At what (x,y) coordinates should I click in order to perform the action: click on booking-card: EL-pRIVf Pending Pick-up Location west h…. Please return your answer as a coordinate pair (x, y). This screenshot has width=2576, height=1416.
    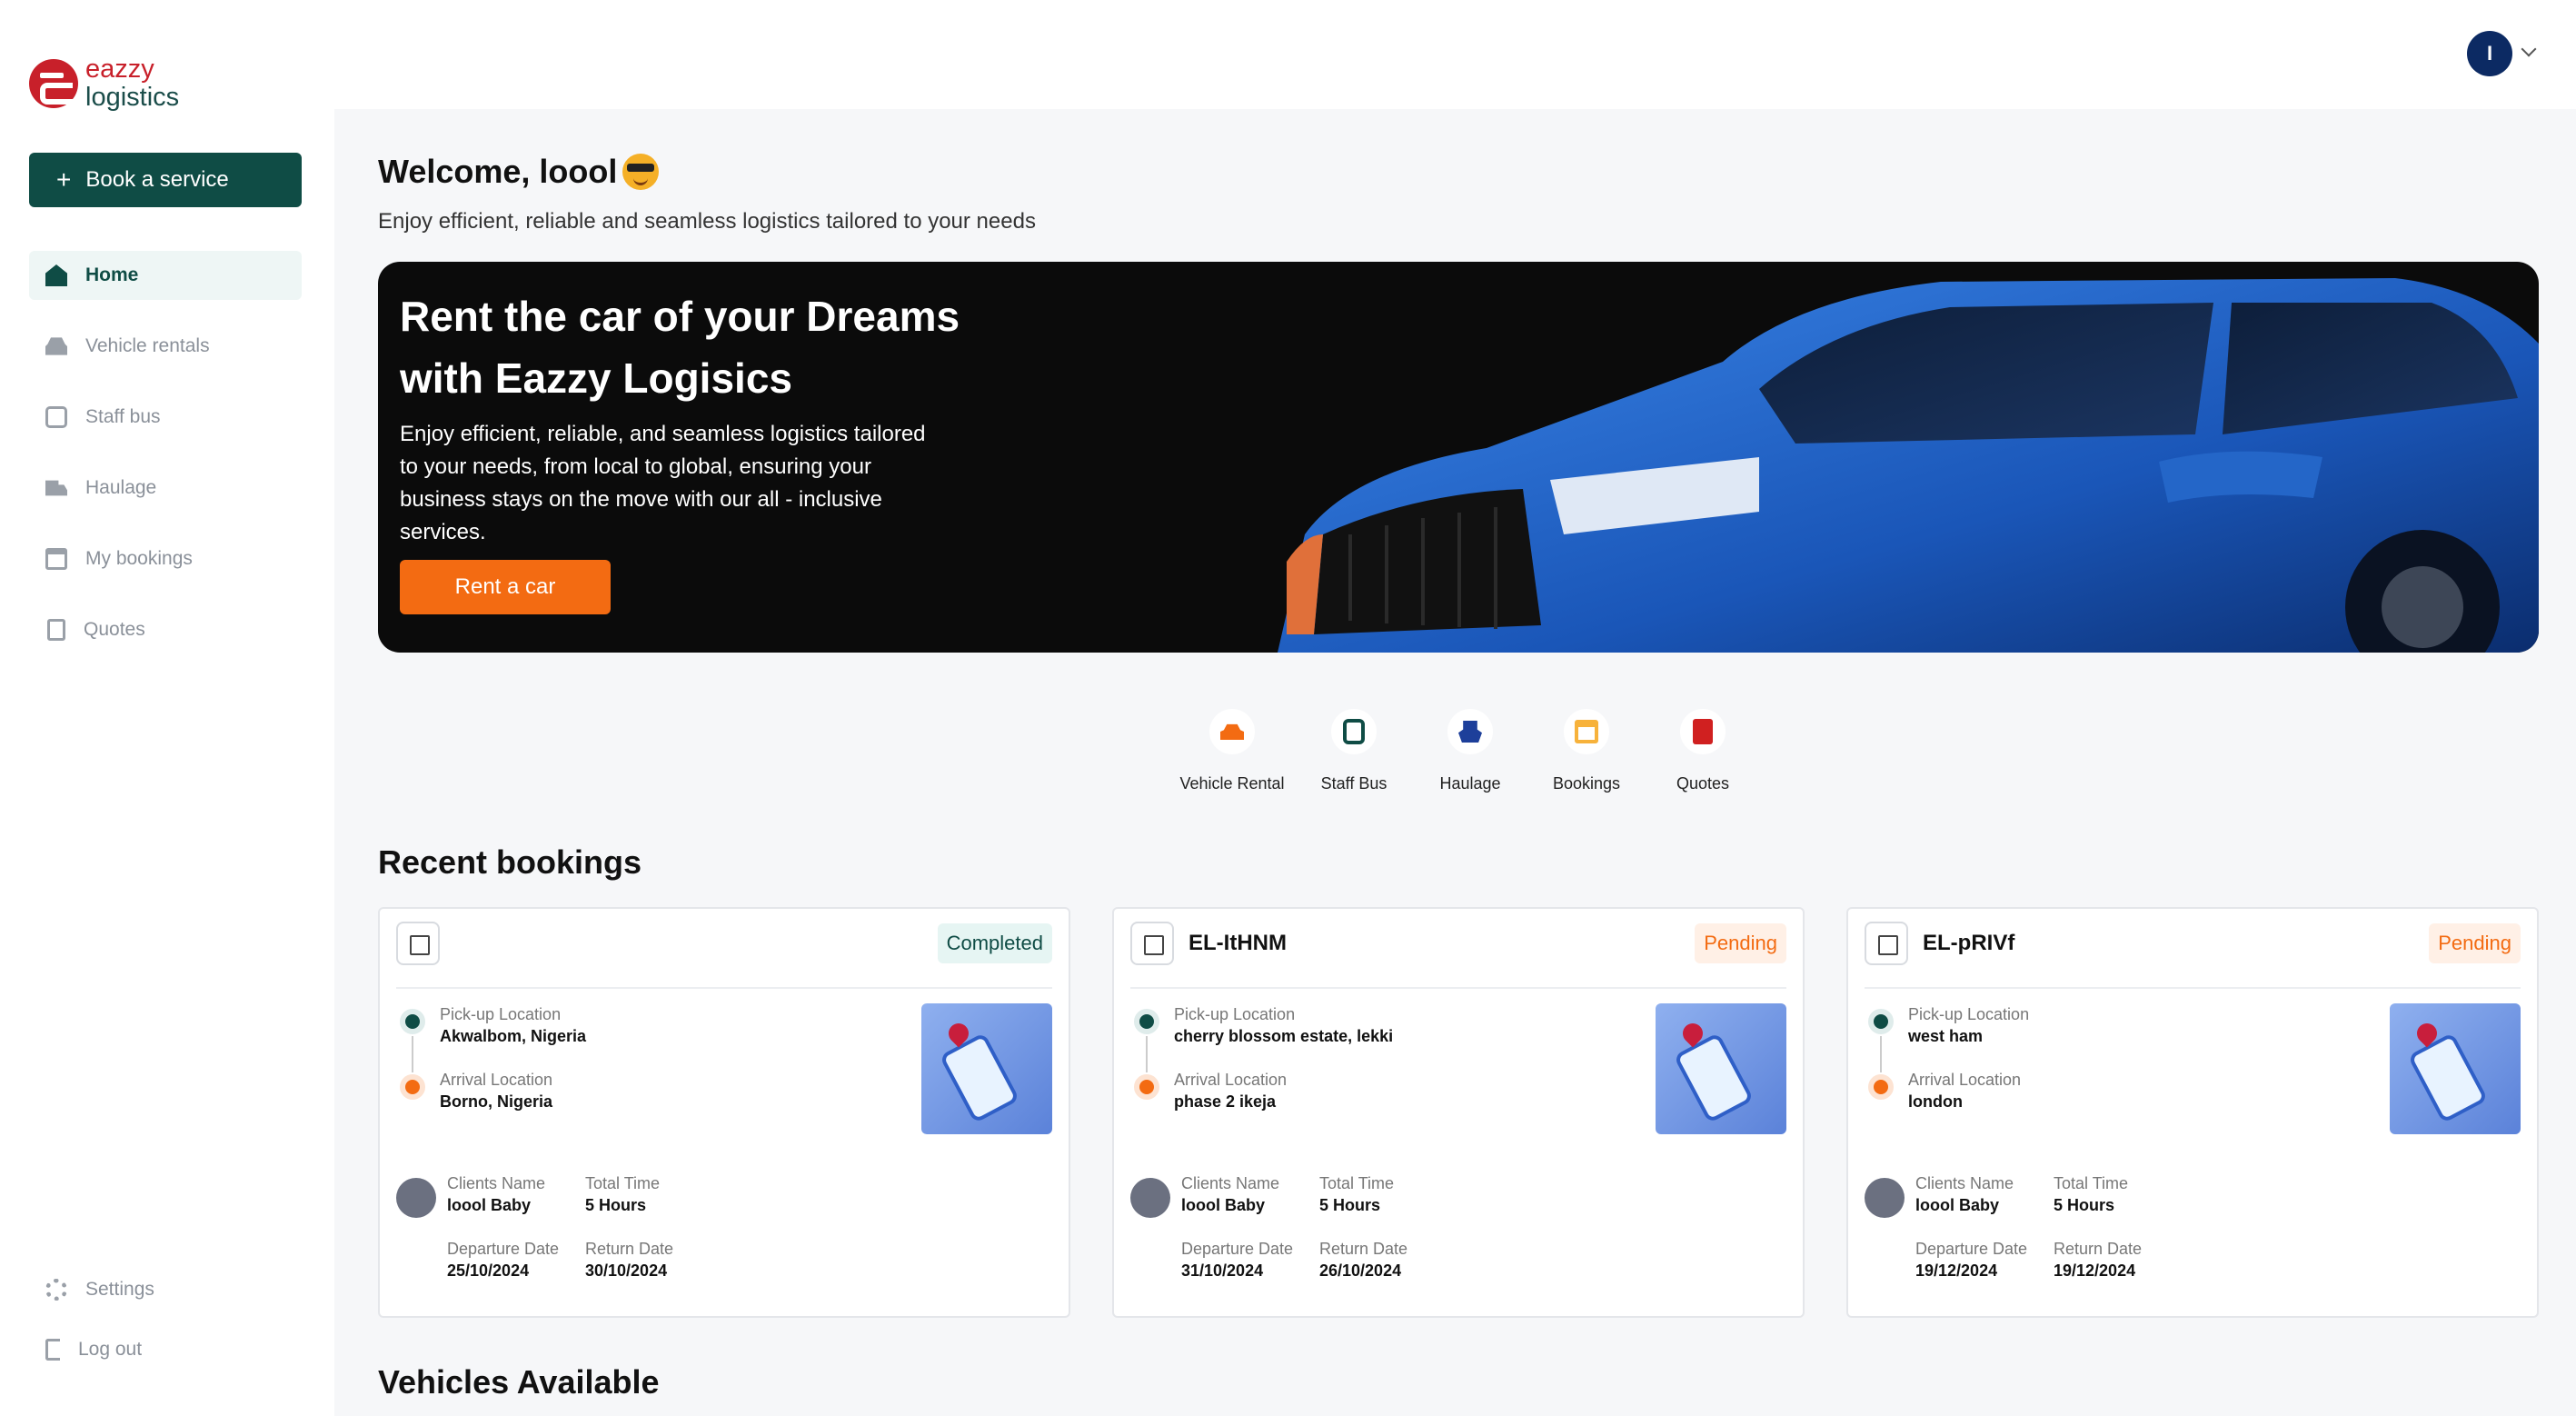
    Looking at the image, I should click on (2192, 1112).